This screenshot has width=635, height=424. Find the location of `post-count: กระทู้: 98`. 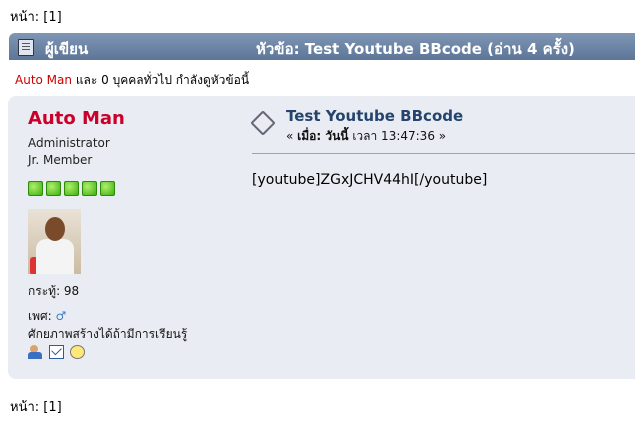

post-count: กระทู้: 98 is located at coordinates (54, 291).